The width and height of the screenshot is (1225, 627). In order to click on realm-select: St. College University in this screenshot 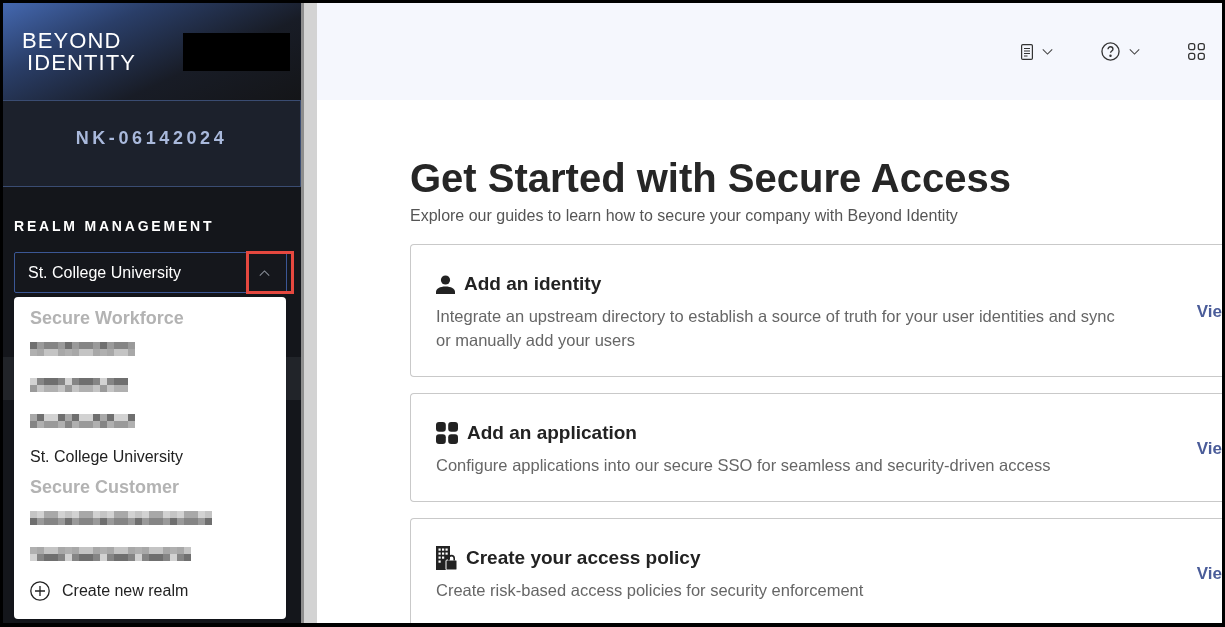, I will do `click(150, 272)`.